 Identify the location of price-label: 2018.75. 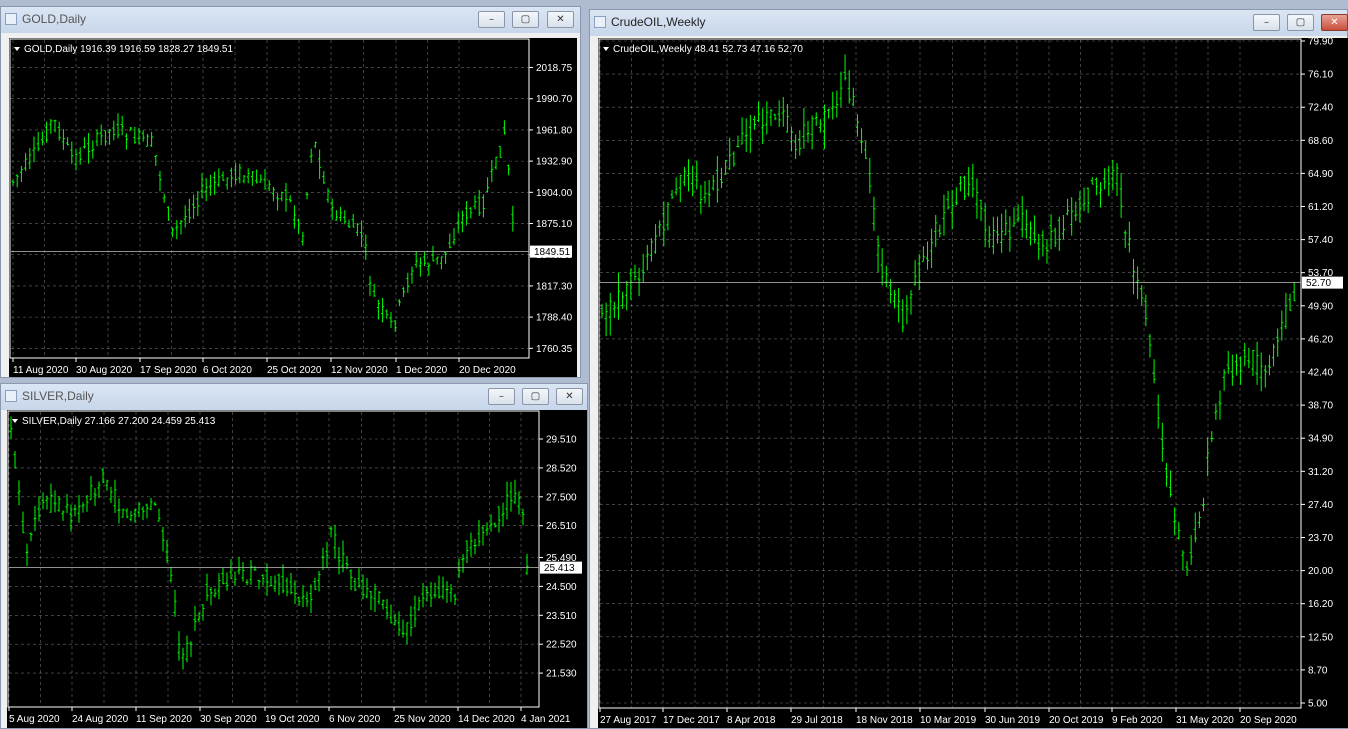
(554, 68).